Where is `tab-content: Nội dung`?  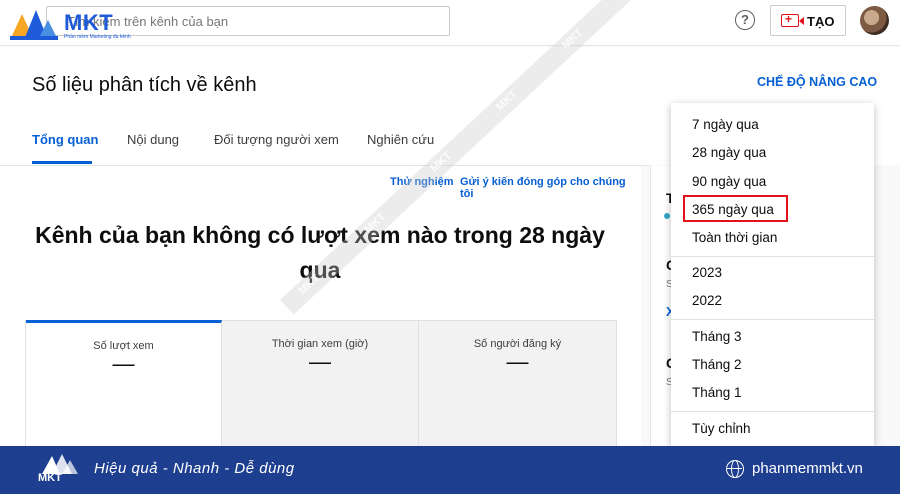
tab-content: Nội dung is located at coordinates (153, 139).